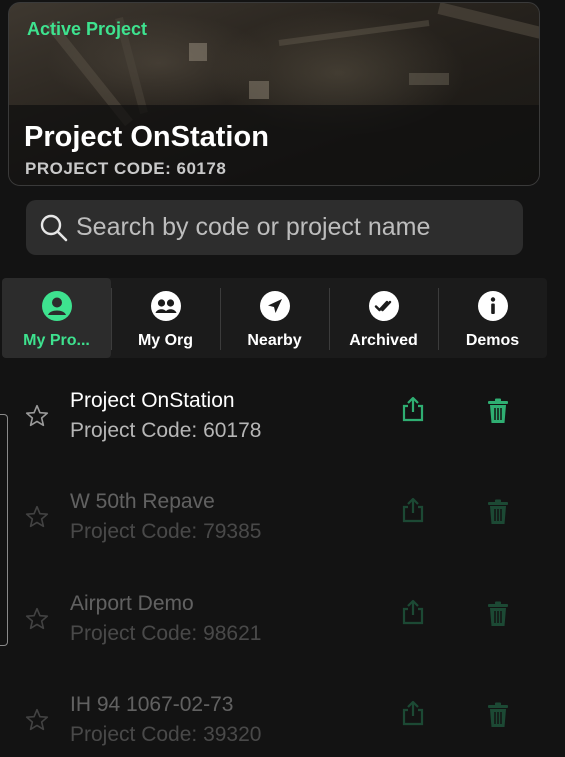  I want to click on search-placeholder: Search by code or project name, so click(253, 227).